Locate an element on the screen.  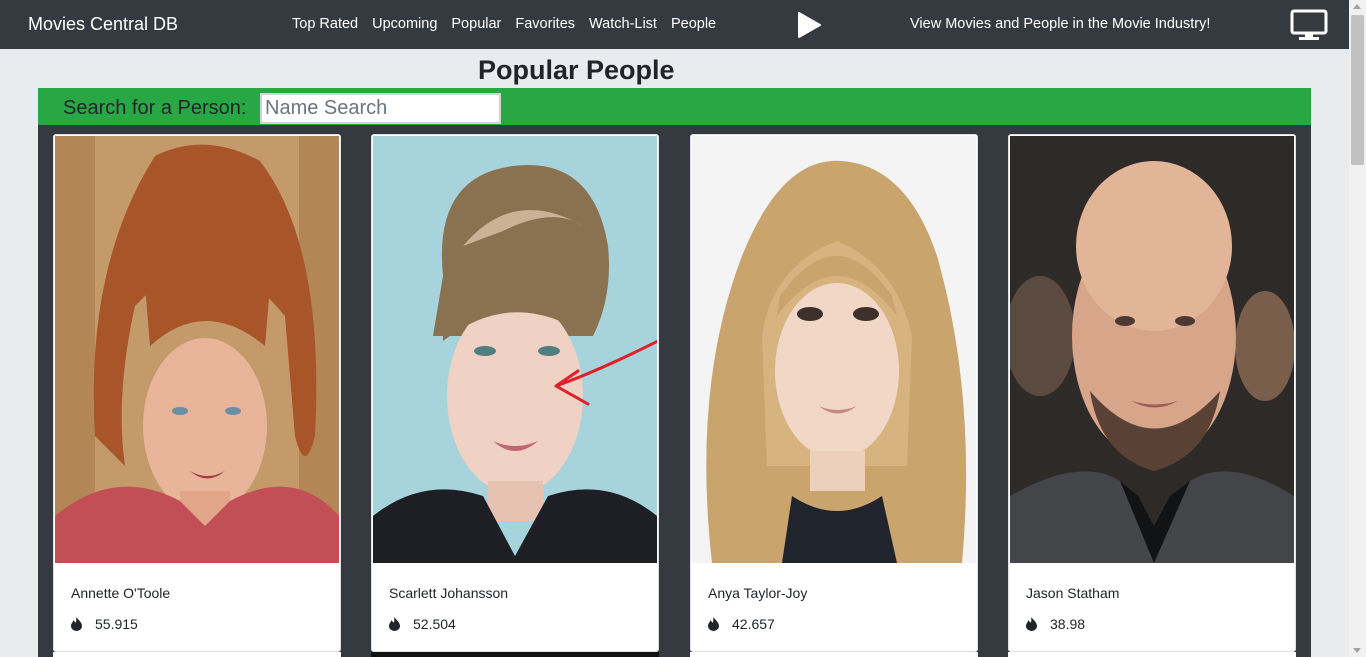
popularity-value: 38.98 is located at coordinates (1068, 624).